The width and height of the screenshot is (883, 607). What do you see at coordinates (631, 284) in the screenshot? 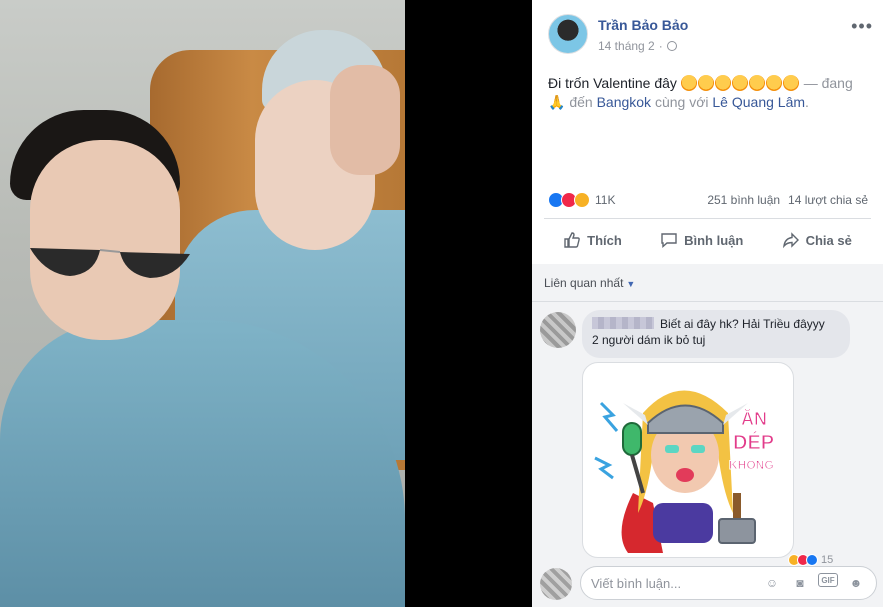
I see `caret-down-icon: ▼` at bounding box center [631, 284].